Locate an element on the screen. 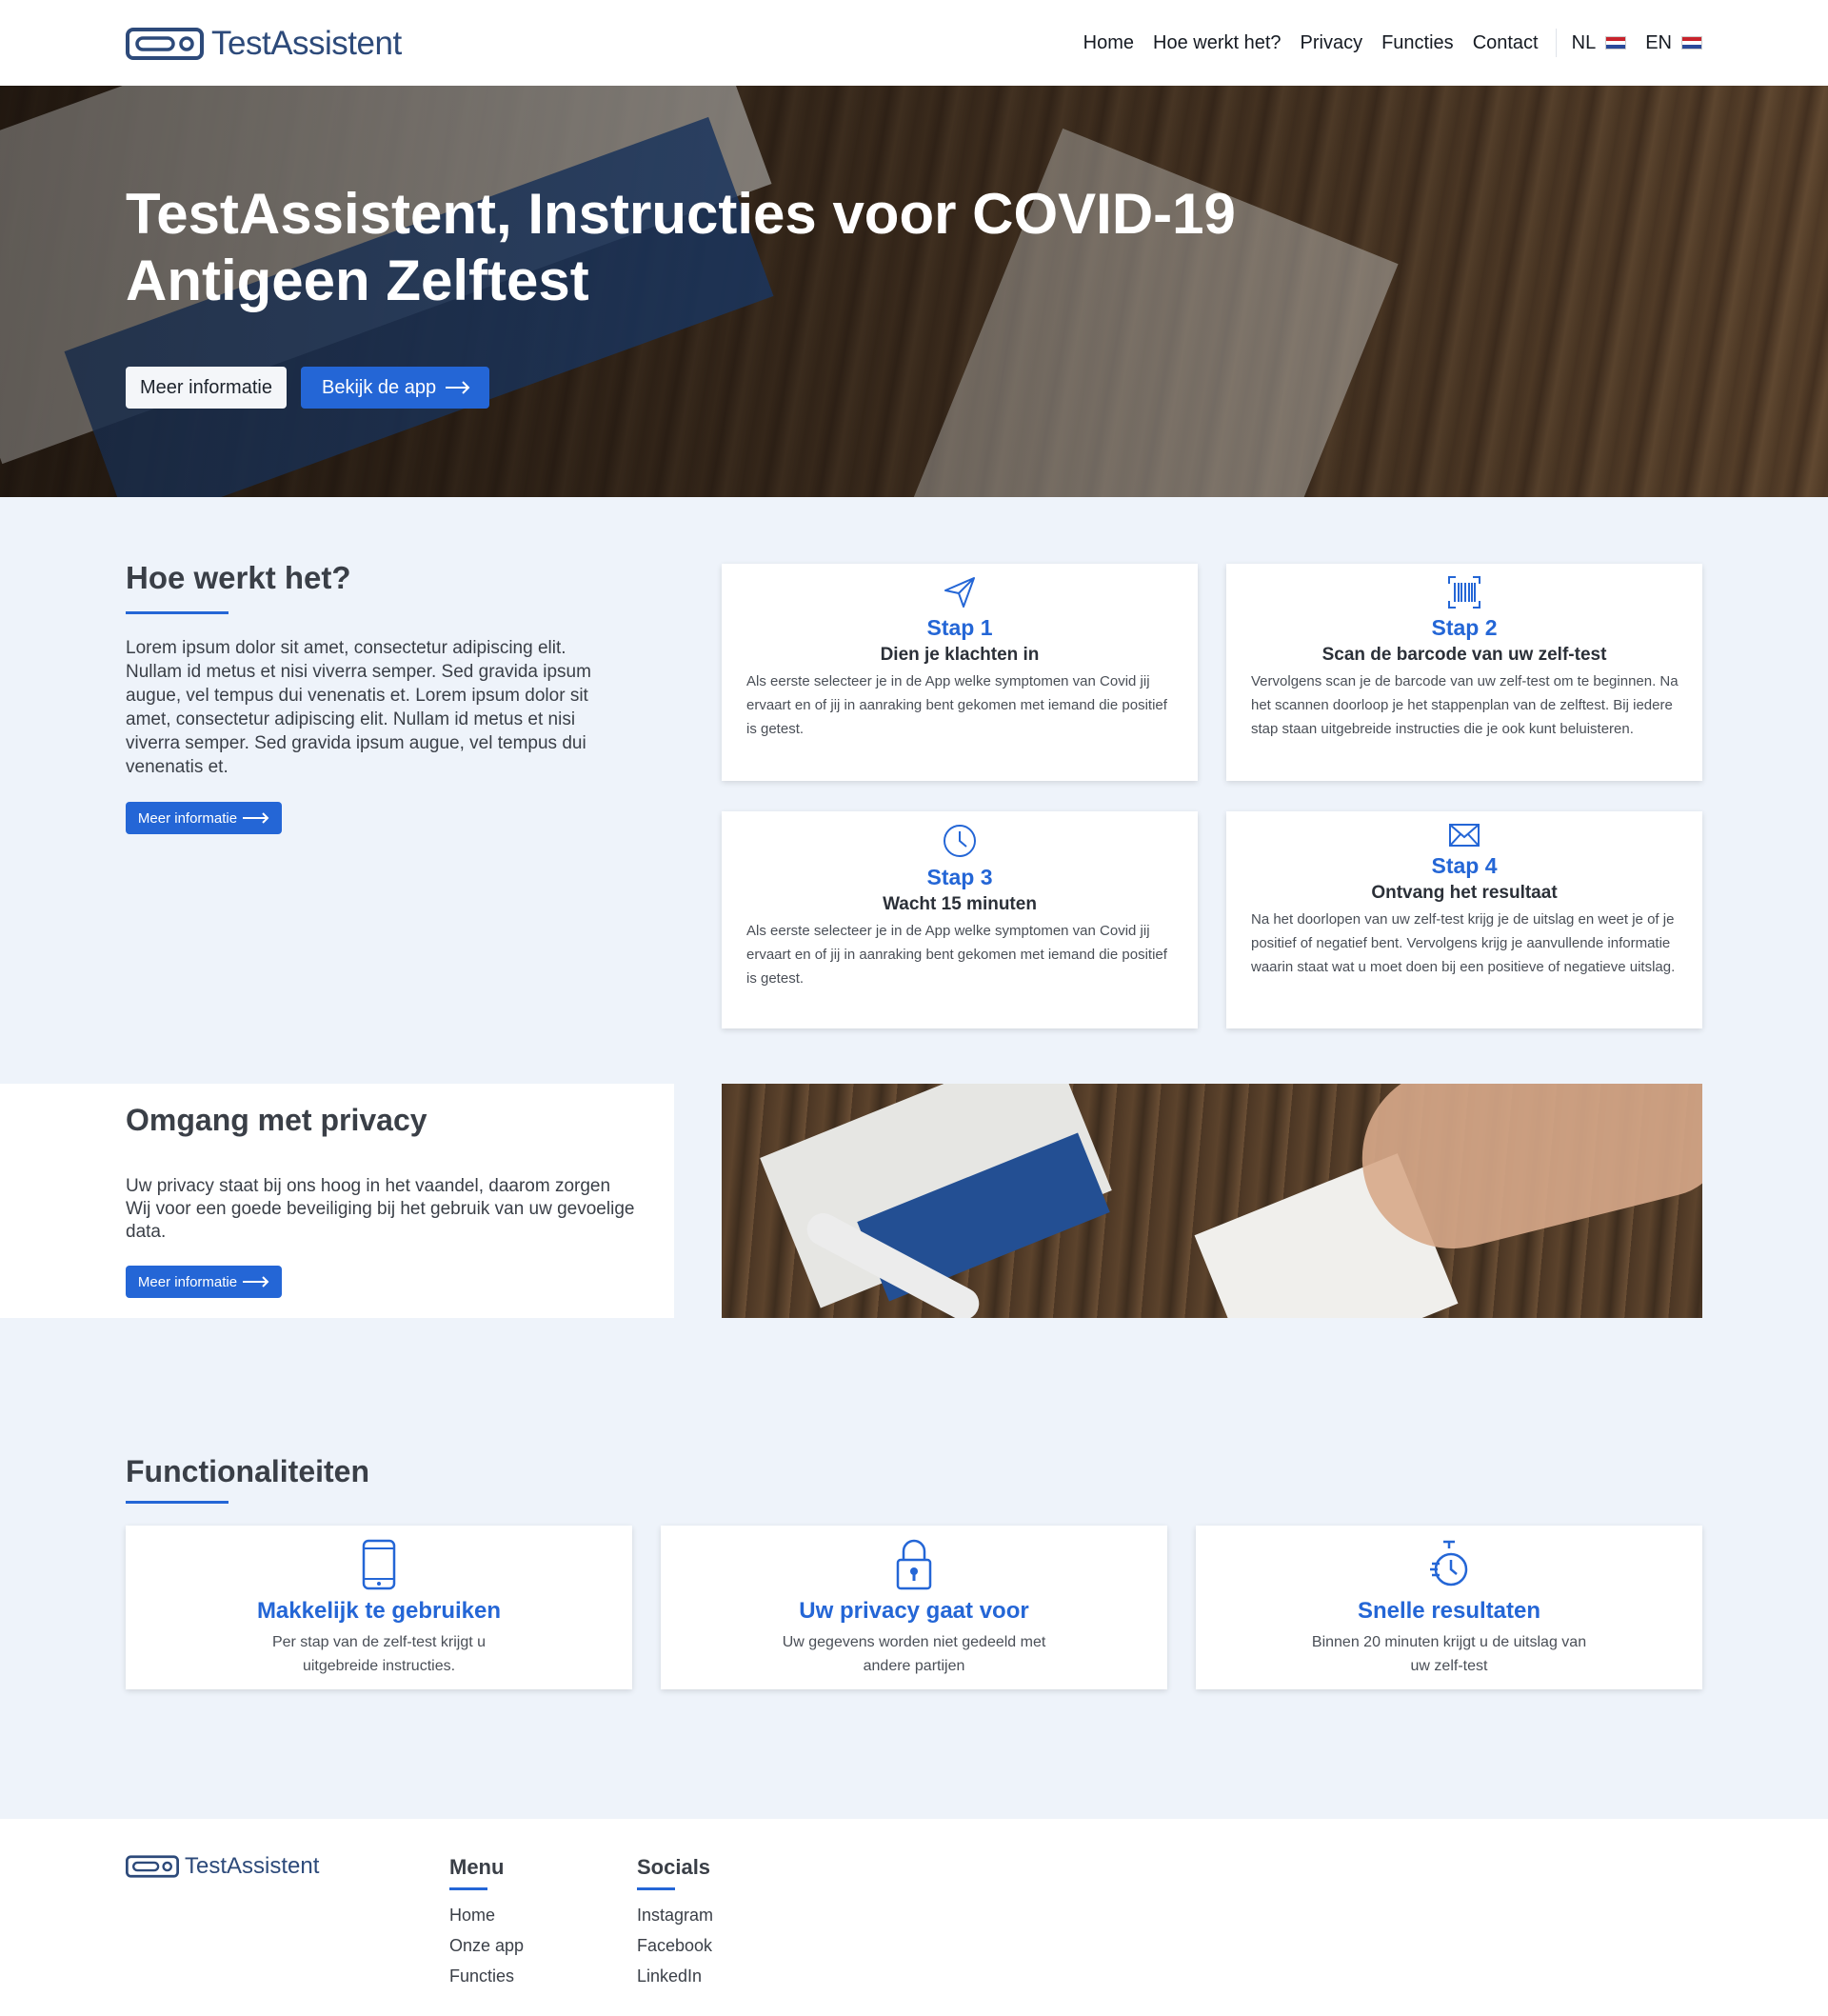  feature-title: Makkelijk te gebruiken is located at coordinates (379, 1611).